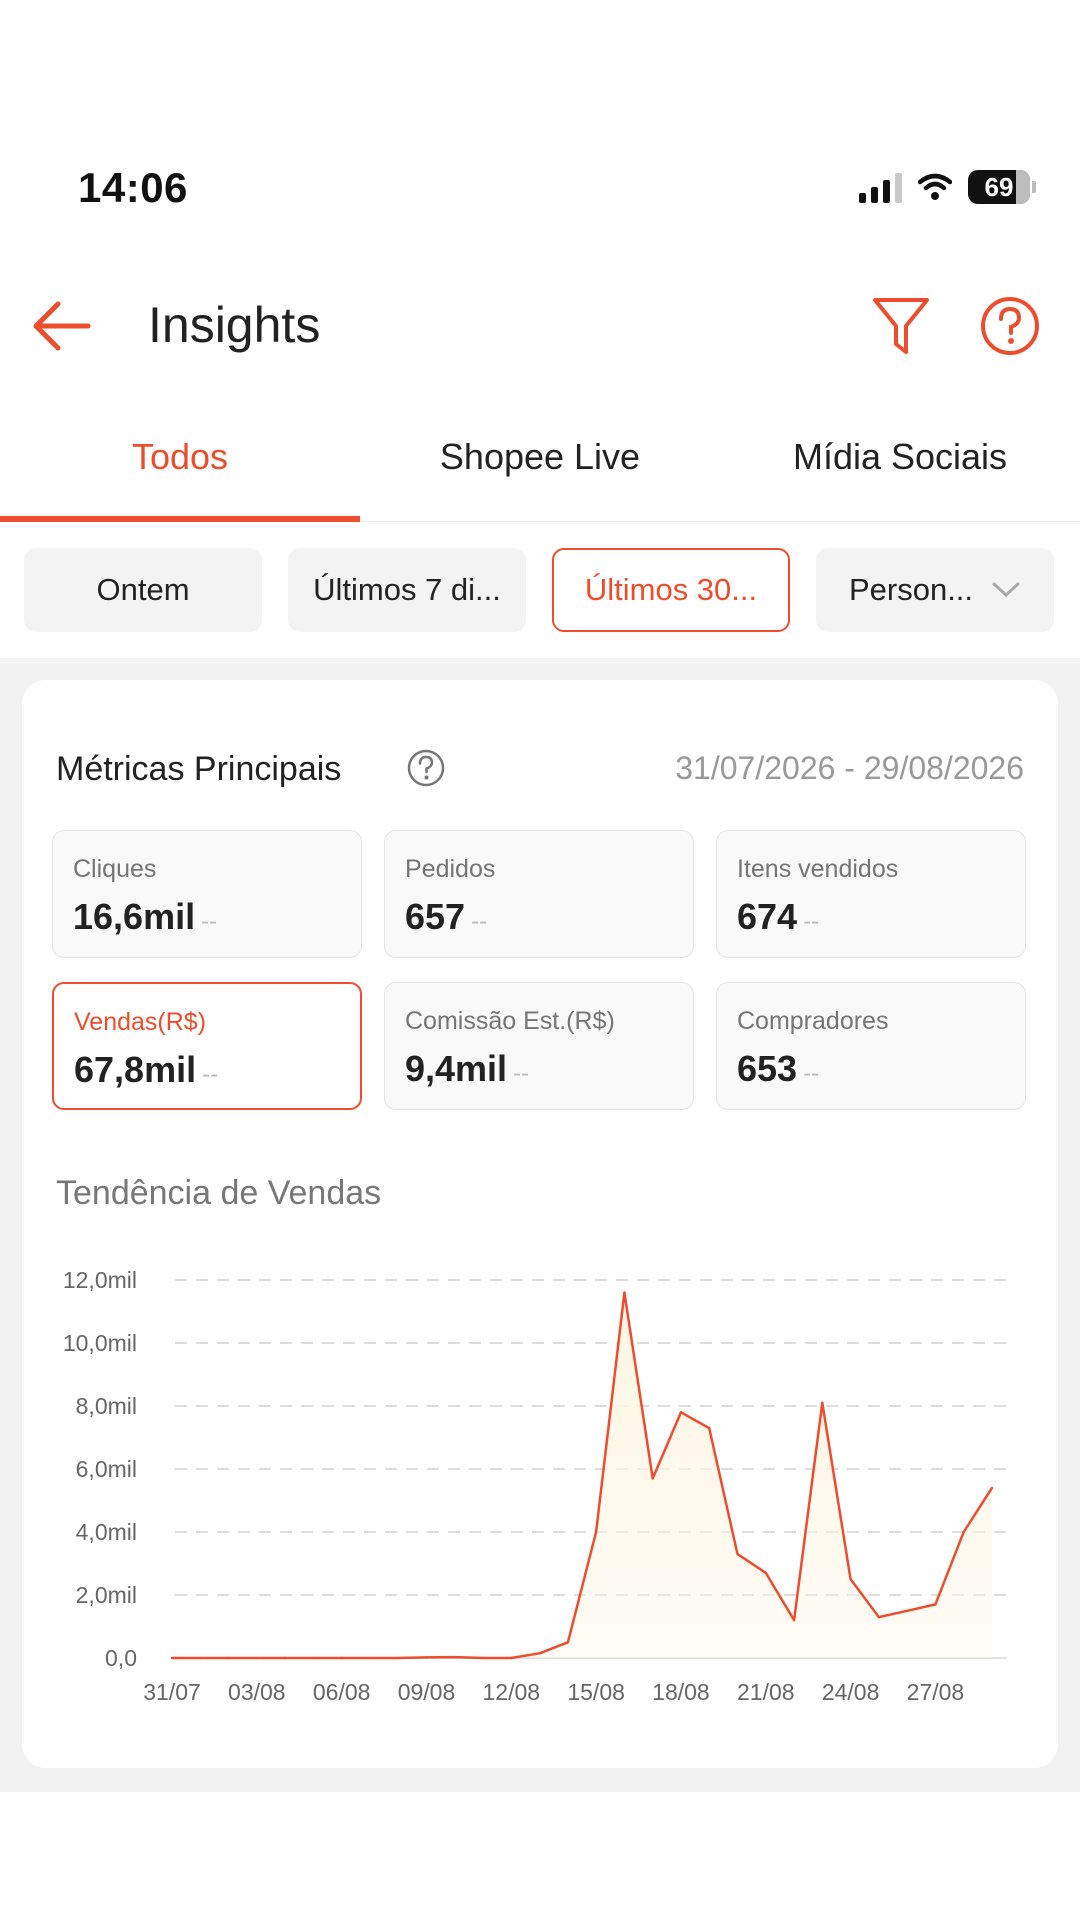 This screenshot has width=1080, height=1920. I want to click on chip-label: Ontem, so click(143, 589).